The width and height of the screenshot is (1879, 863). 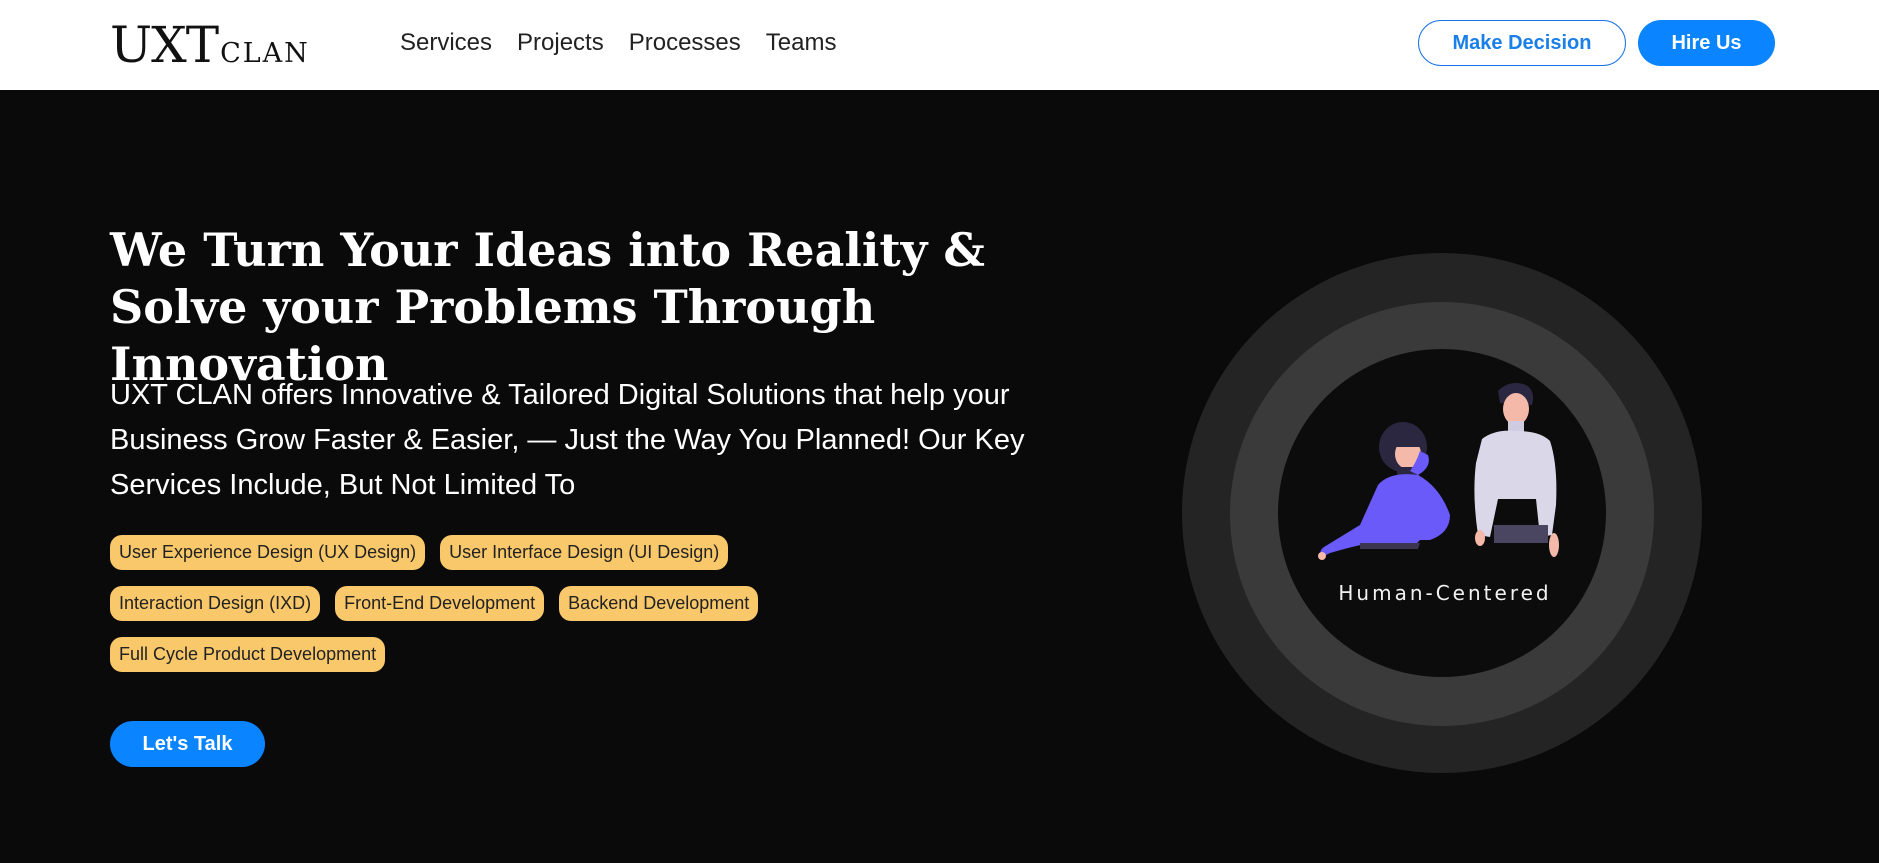 I want to click on logo: UXTCLAN, so click(x=210, y=45).